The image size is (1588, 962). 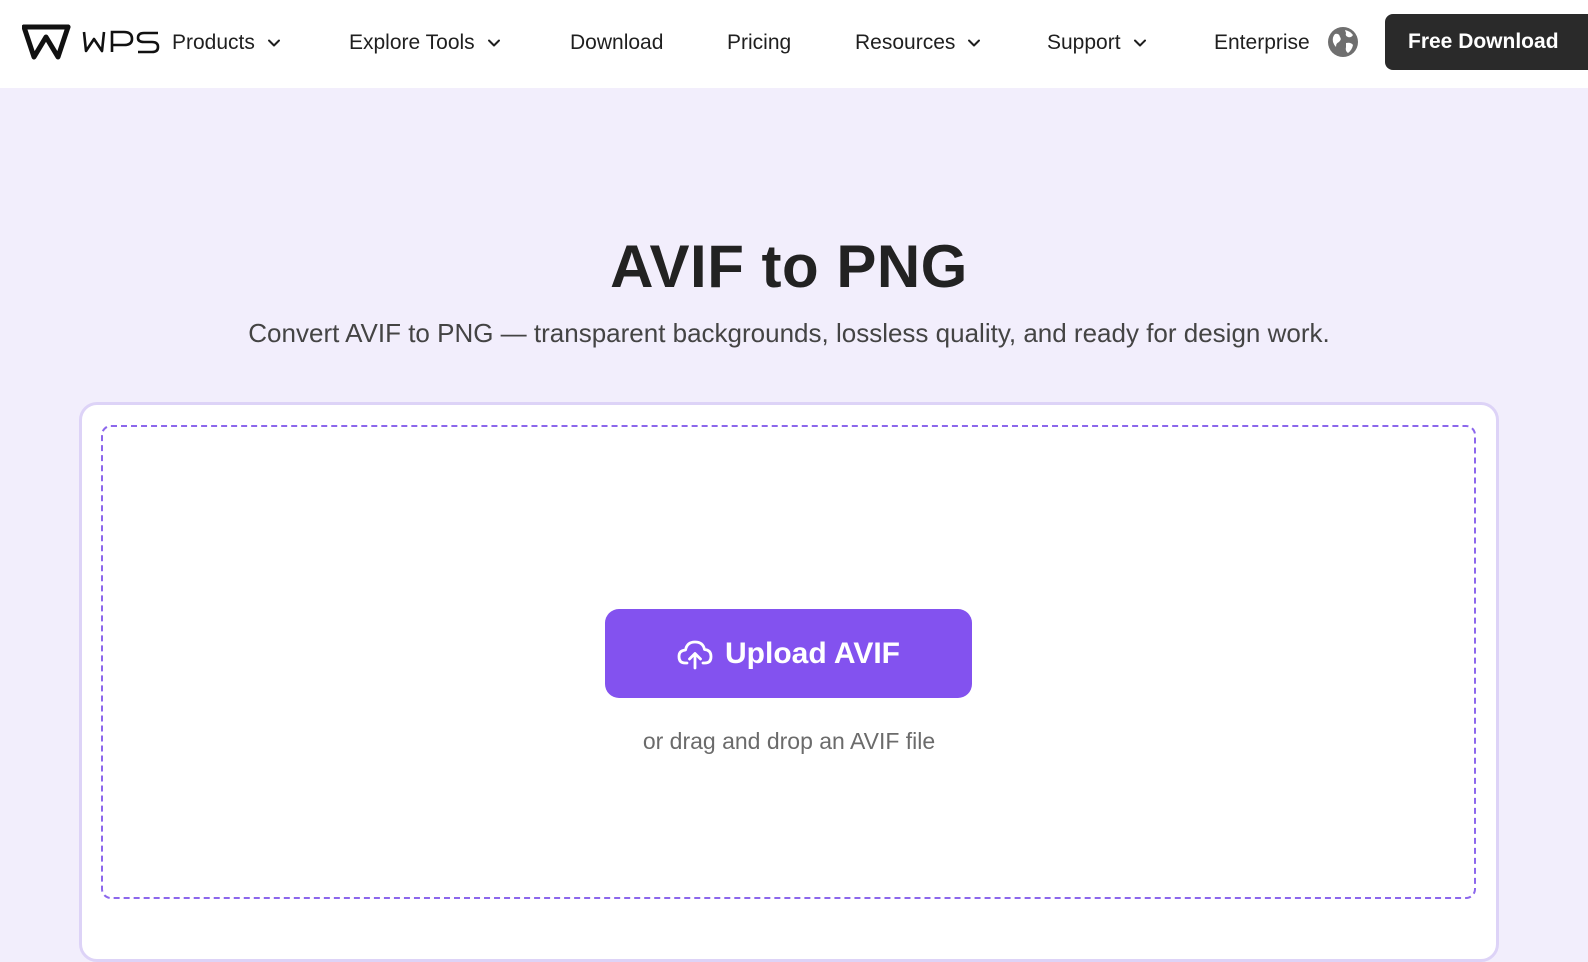 What do you see at coordinates (1343, 42) in the screenshot?
I see `globe-icon` at bounding box center [1343, 42].